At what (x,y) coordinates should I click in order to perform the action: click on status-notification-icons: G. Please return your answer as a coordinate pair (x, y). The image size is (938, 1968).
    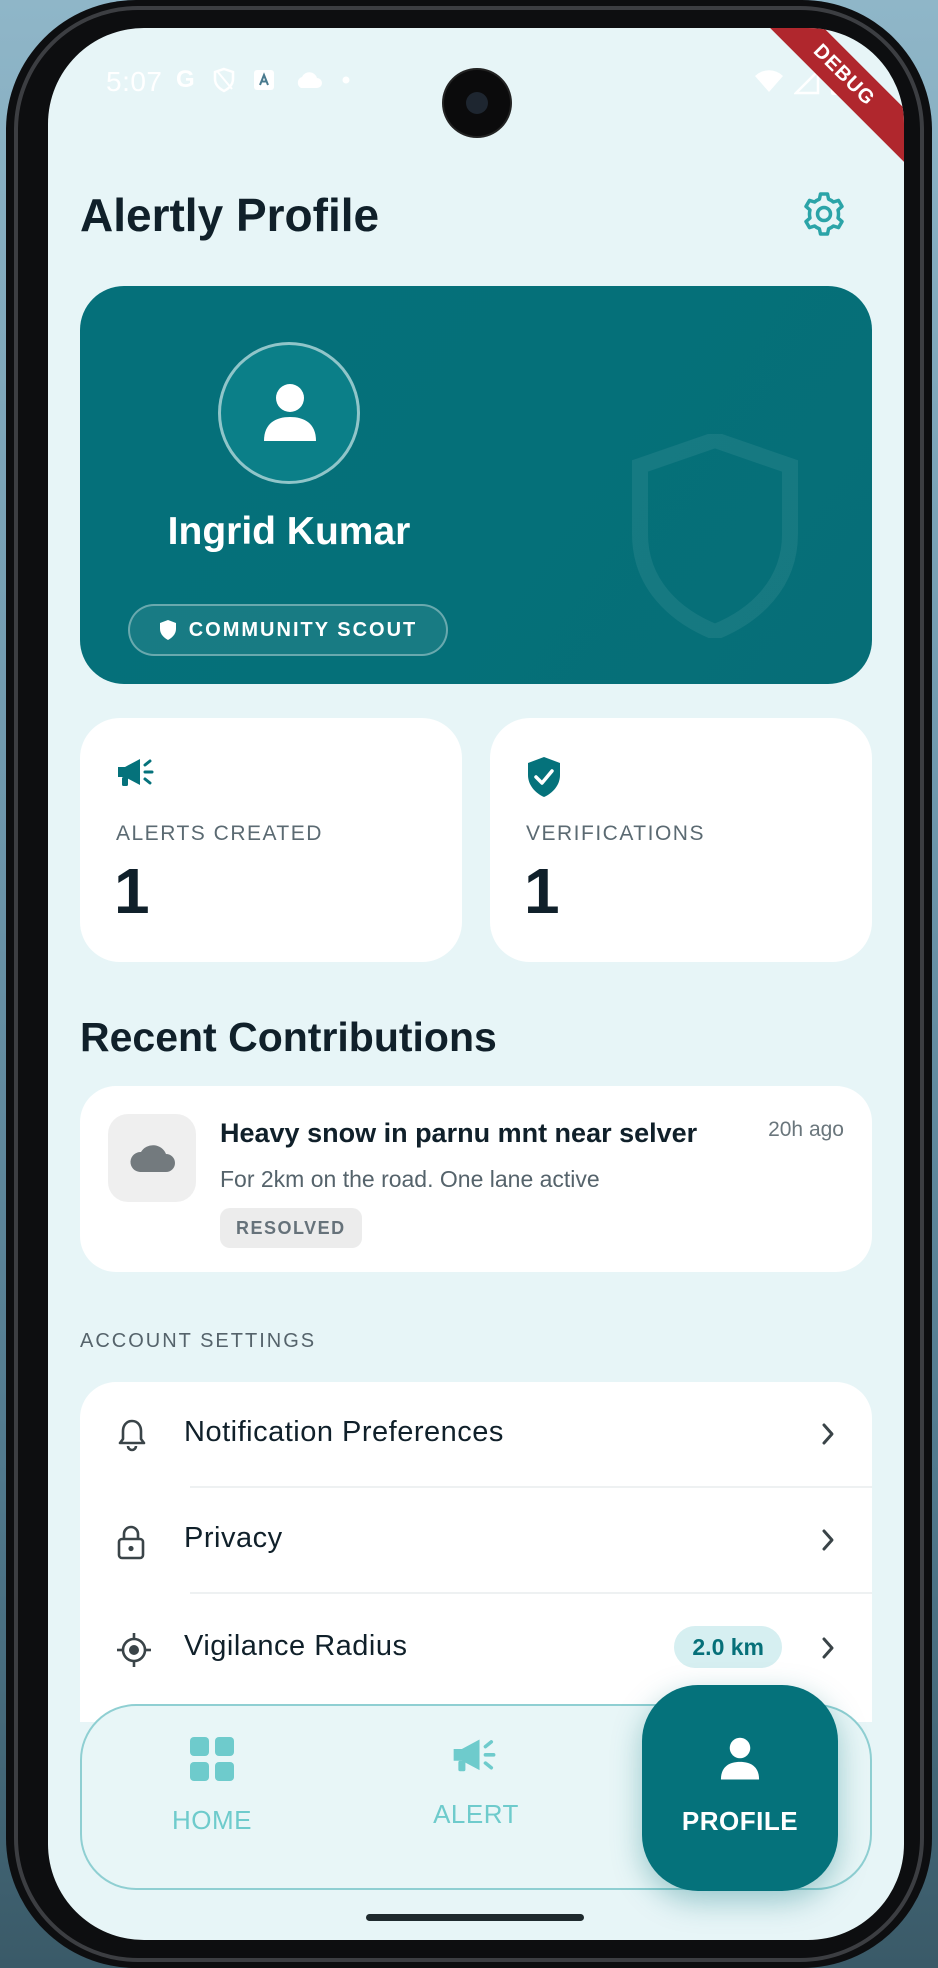
    Looking at the image, I should click on (263, 80).